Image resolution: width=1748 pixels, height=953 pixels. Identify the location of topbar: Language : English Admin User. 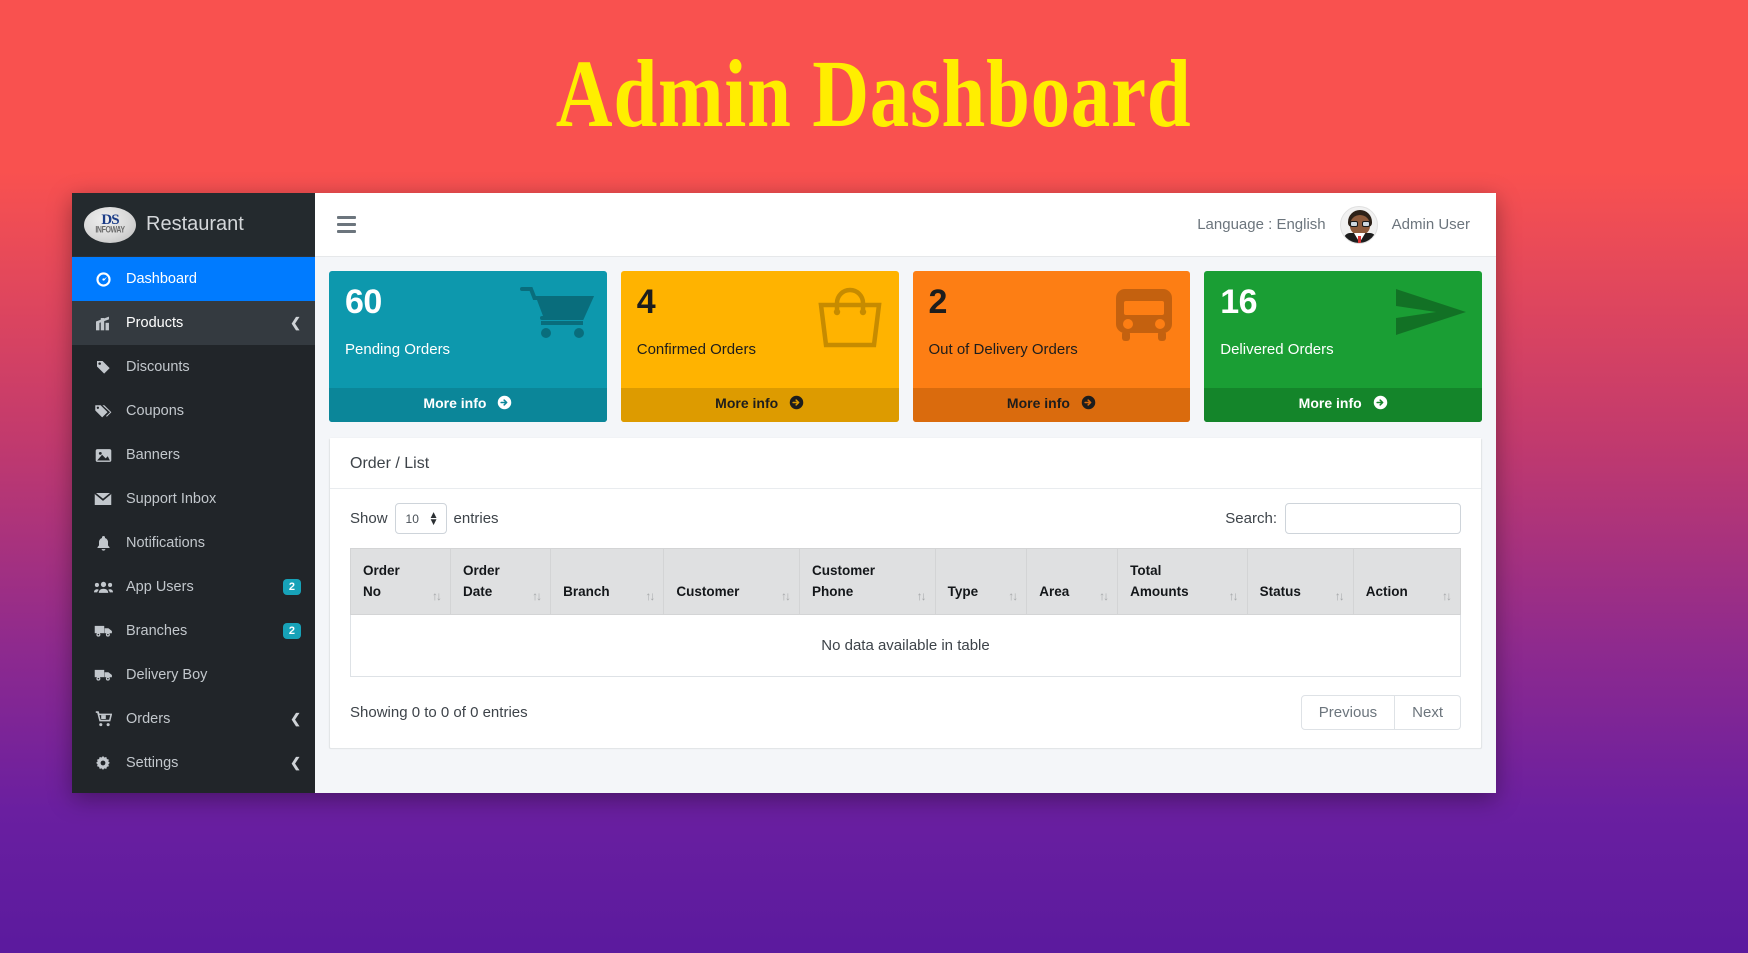
(905, 225).